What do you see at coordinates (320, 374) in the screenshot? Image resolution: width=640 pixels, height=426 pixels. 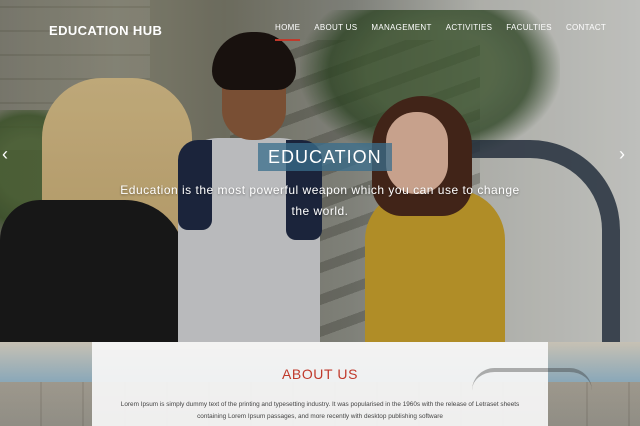 I see `about-title: ABOUT US` at bounding box center [320, 374].